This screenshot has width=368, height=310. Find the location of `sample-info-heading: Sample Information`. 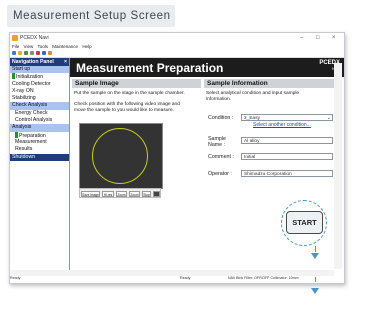

sample-info-heading: Sample Information is located at coordinates (273, 83).